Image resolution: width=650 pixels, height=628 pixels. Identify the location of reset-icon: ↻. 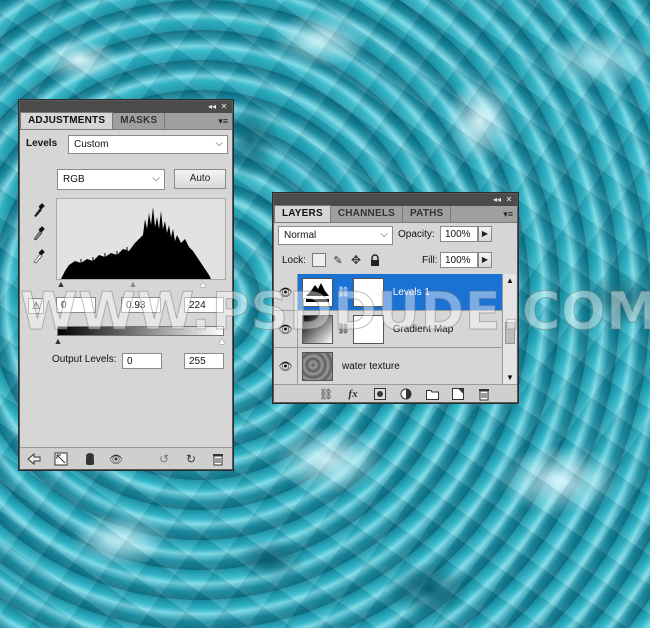
(191, 459).